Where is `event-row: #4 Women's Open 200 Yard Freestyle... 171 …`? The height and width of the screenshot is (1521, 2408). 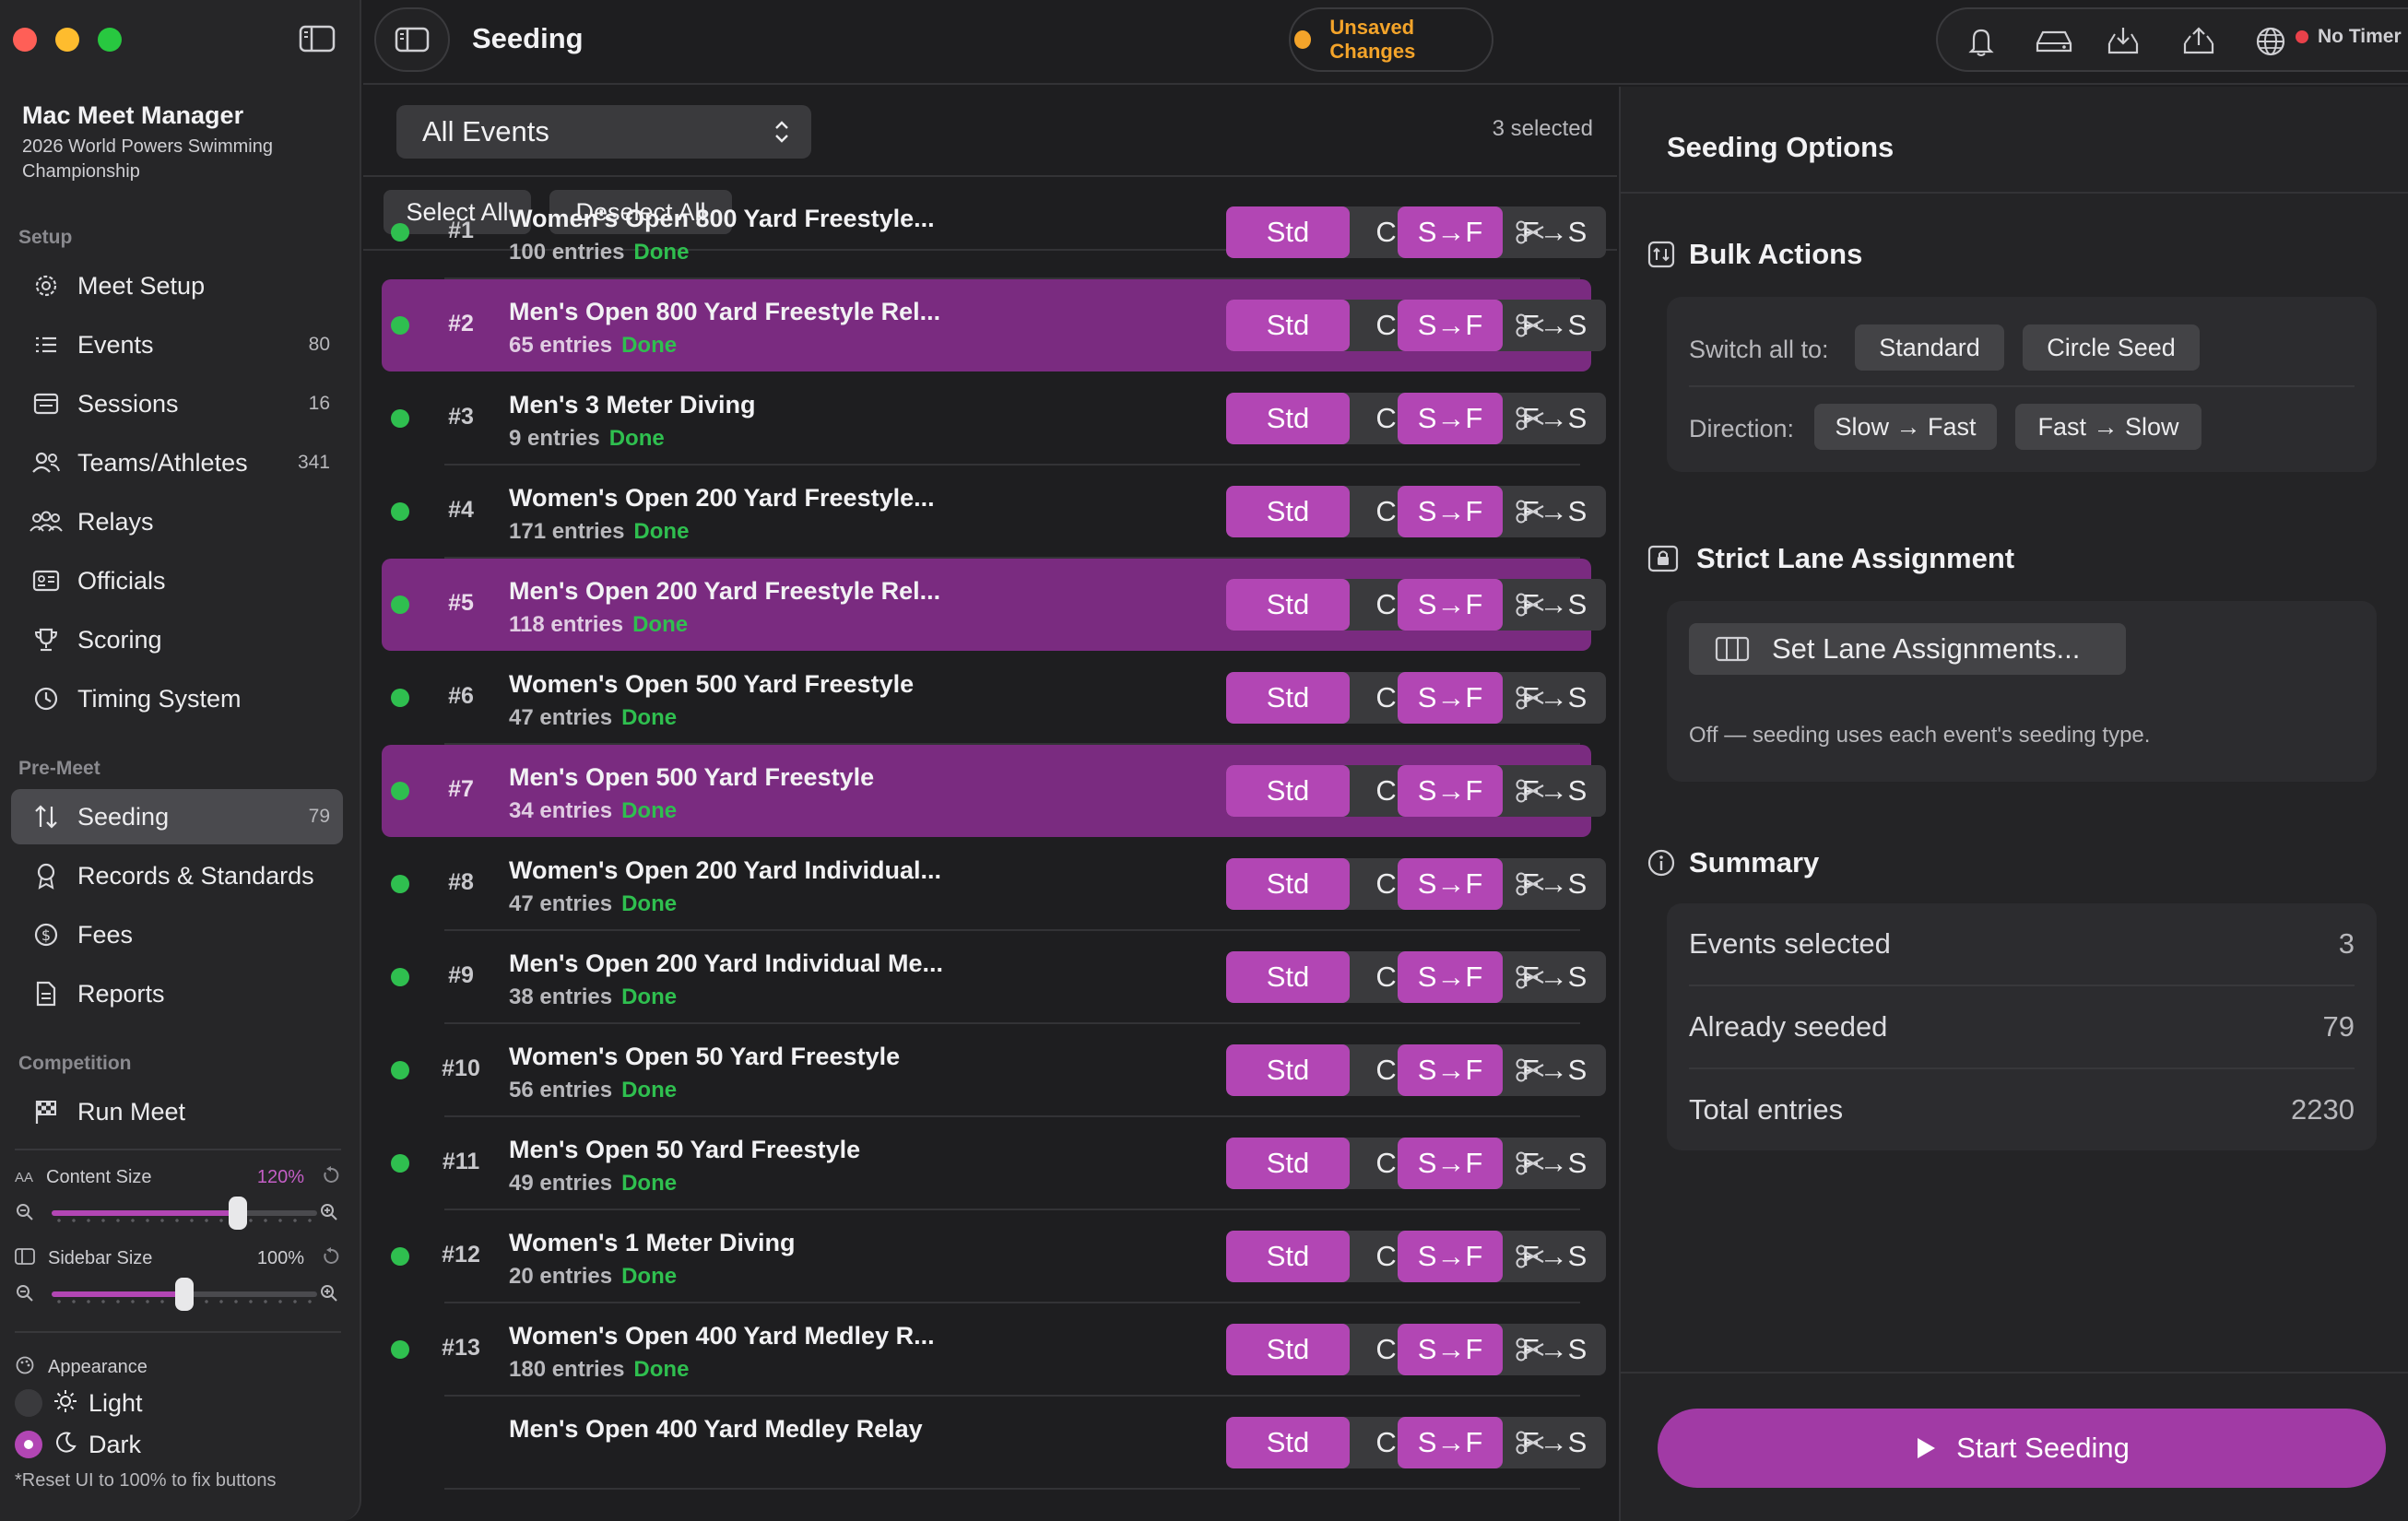
event-row: #4 Women's Open 200 Yard Freestyle... 171 … is located at coordinates (994, 513).